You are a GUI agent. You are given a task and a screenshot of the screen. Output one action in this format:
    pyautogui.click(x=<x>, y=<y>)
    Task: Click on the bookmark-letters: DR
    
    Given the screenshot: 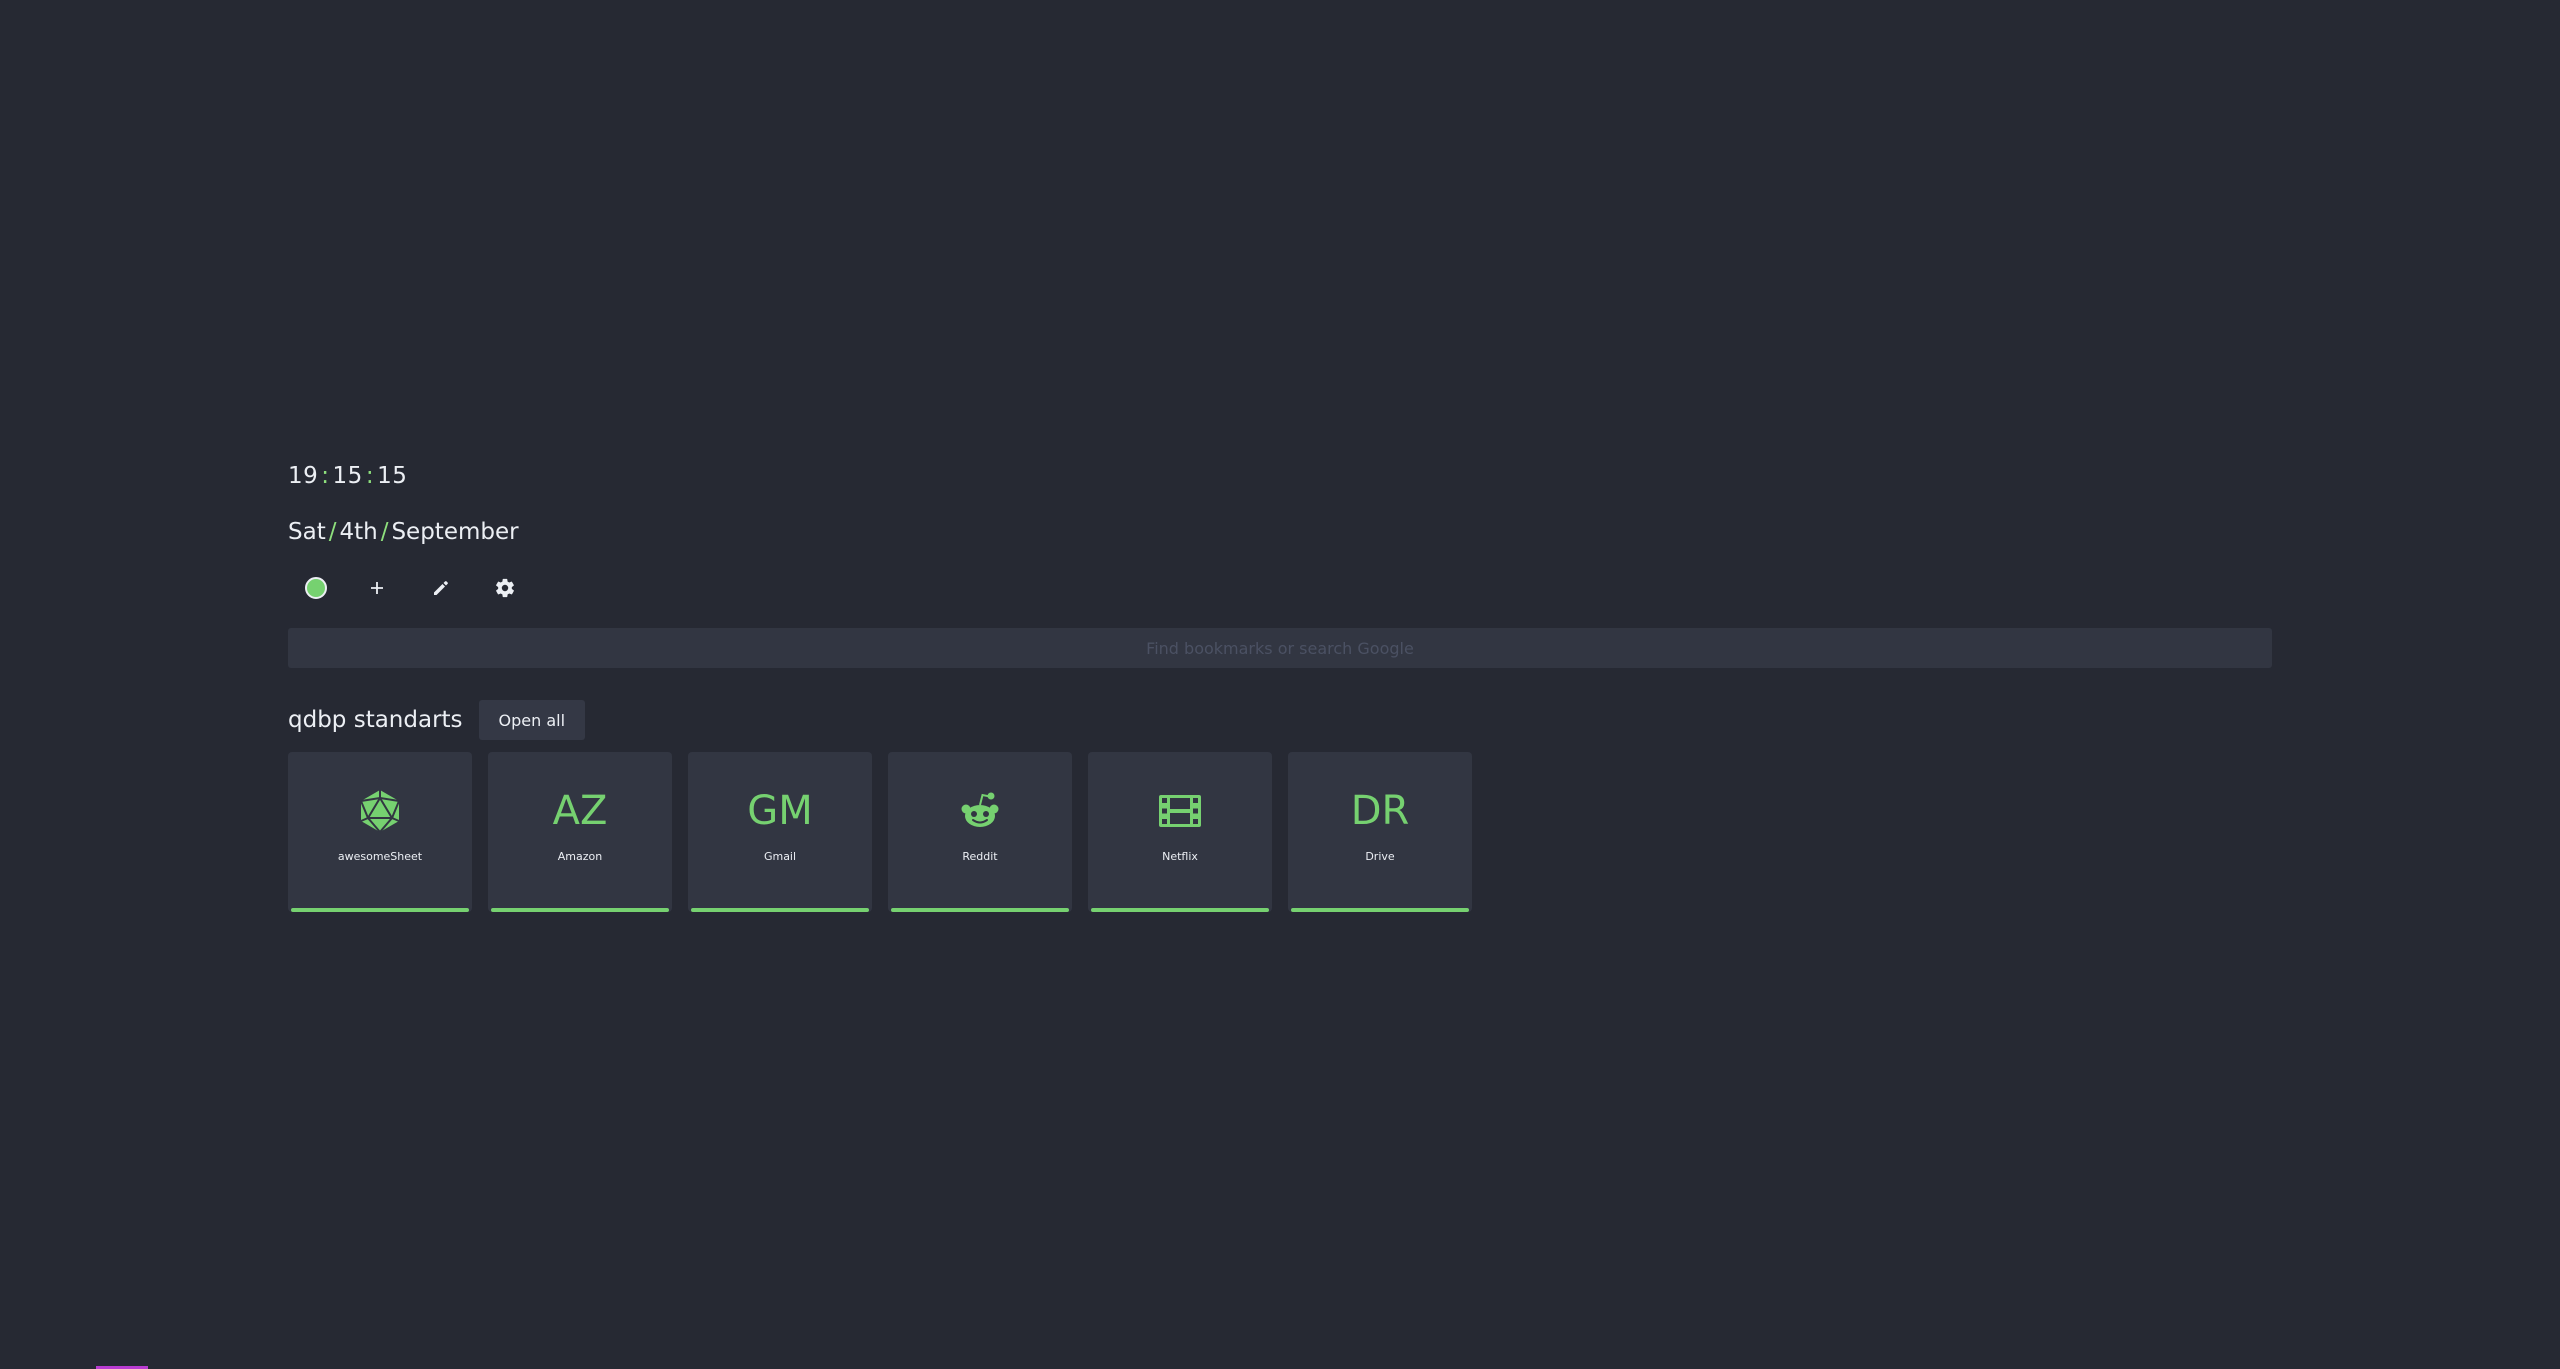 What is the action you would take?
    pyautogui.click(x=1380, y=811)
    